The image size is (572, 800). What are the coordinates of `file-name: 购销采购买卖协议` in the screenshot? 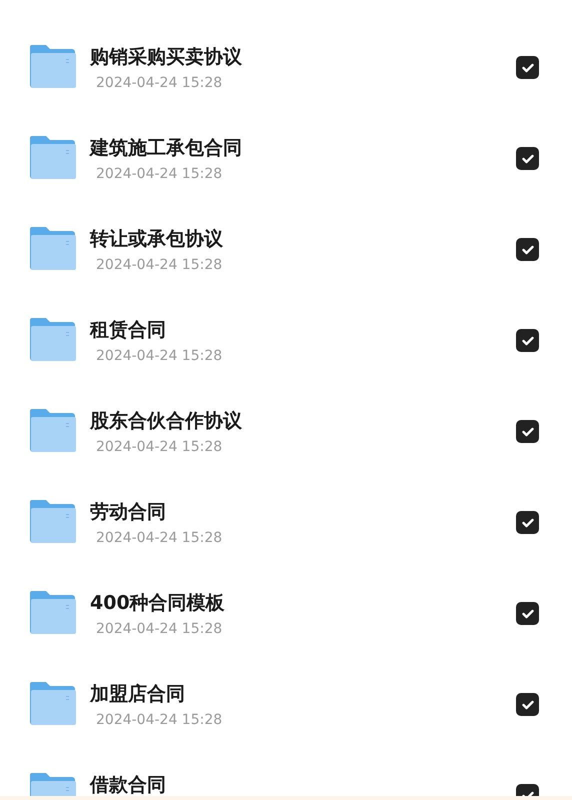 It's located at (166, 57).